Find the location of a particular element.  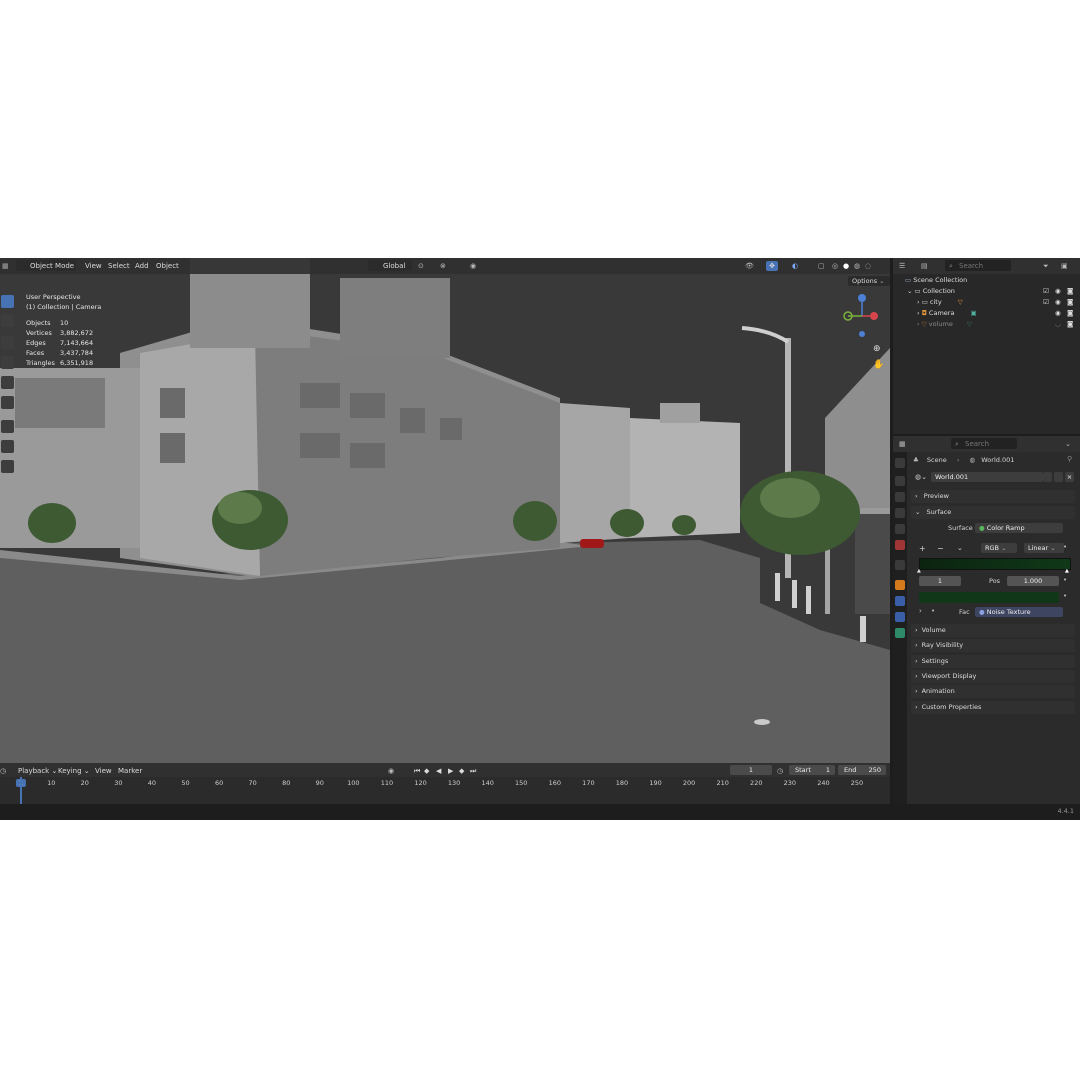

unlink-icon: × is located at coordinates (1069, 477).